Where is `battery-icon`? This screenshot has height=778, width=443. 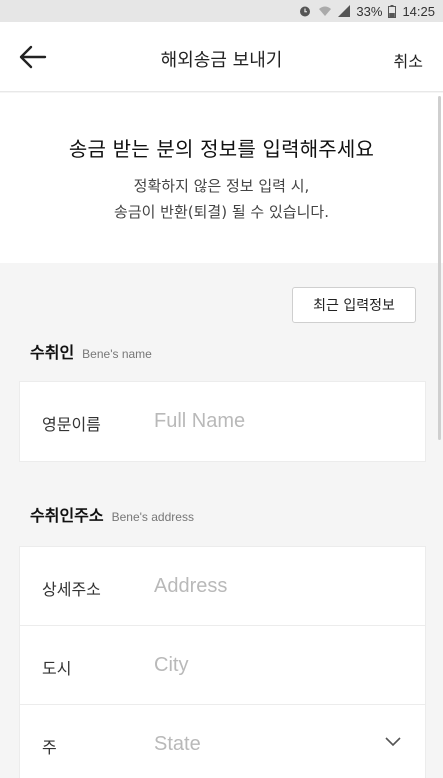
battery-icon is located at coordinates (392, 11).